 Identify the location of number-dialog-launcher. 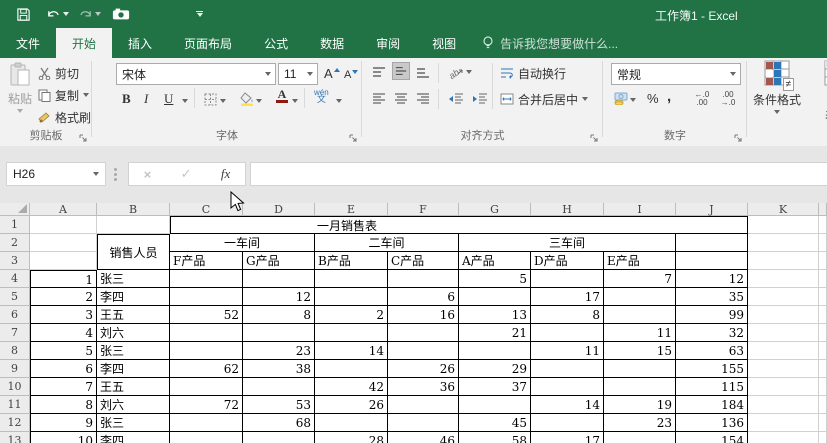
(738, 137).